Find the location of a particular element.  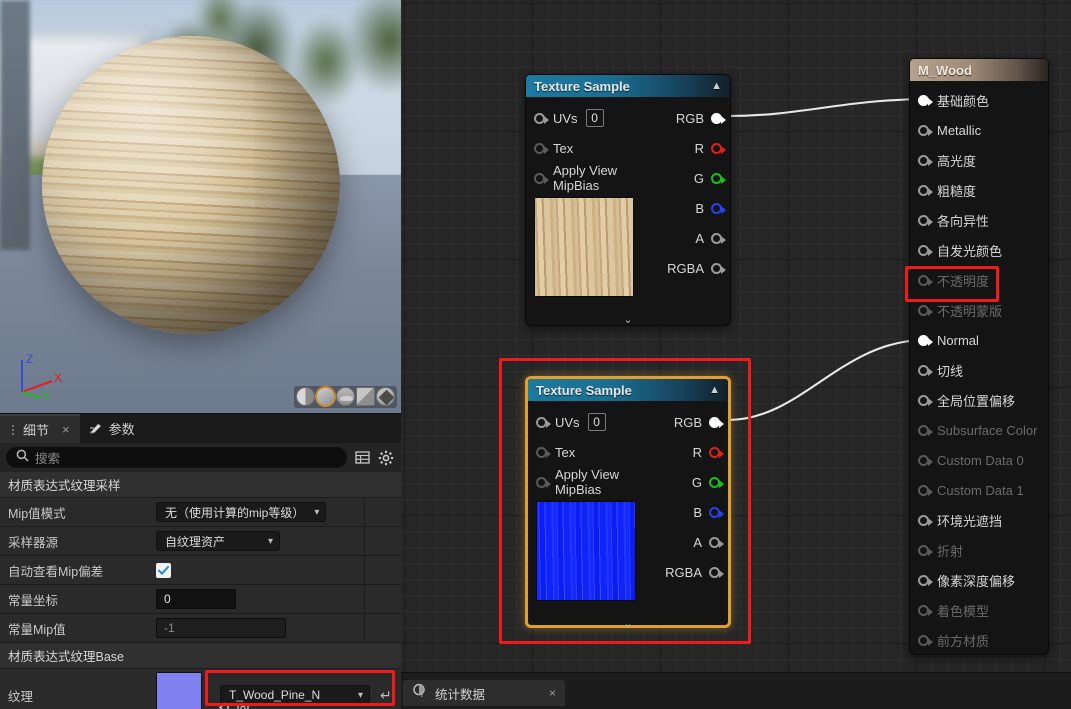

reset-to-default-icon: ↵ is located at coordinates (386, 695).